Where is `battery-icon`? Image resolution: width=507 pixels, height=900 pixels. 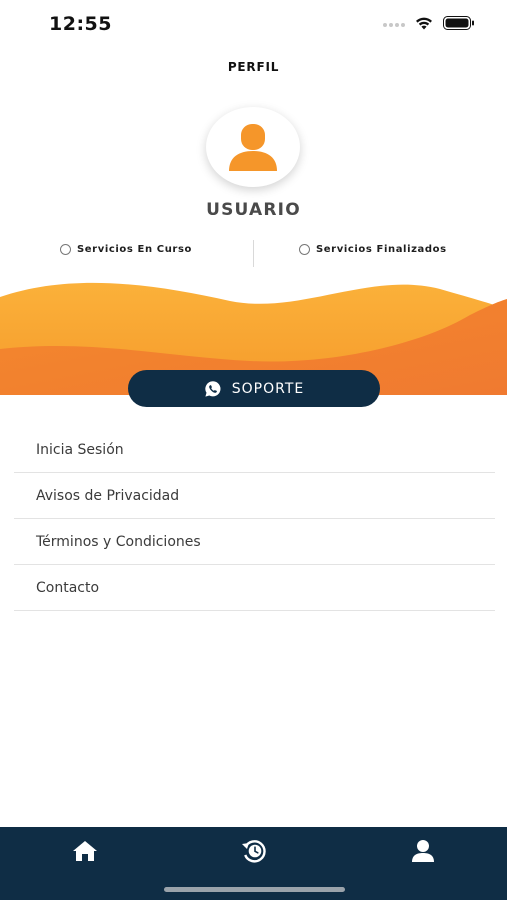 battery-icon is located at coordinates (458, 23).